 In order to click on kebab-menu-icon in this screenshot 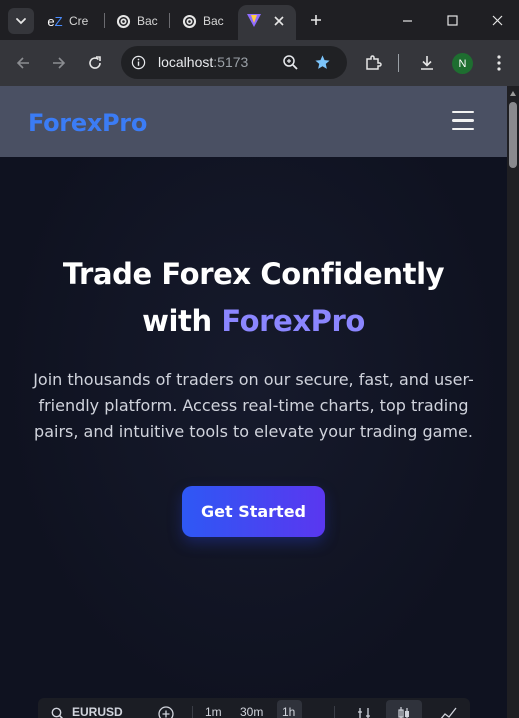, I will do `click(499, 63)`.